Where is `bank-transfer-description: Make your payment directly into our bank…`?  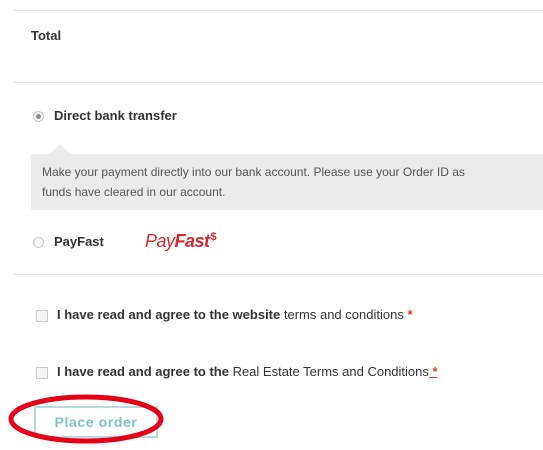
bank-transfer-description: Make your payment directly into our bank… is located at coordinates (292, 182).